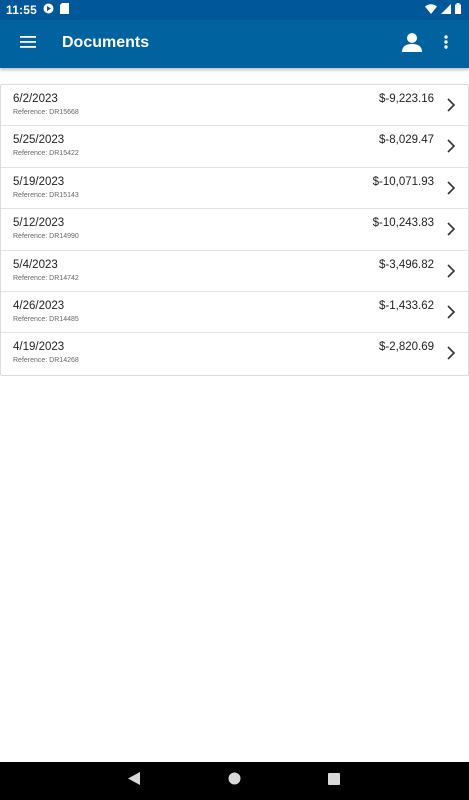  I want to click on menu-button, so click(28, 44).